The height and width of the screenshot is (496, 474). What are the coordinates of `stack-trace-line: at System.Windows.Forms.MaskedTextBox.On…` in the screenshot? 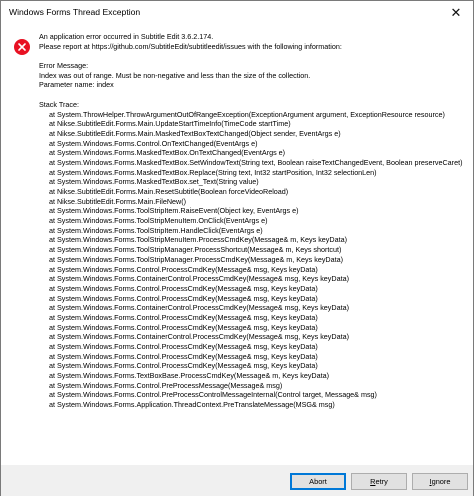 It's located at (167, 153).